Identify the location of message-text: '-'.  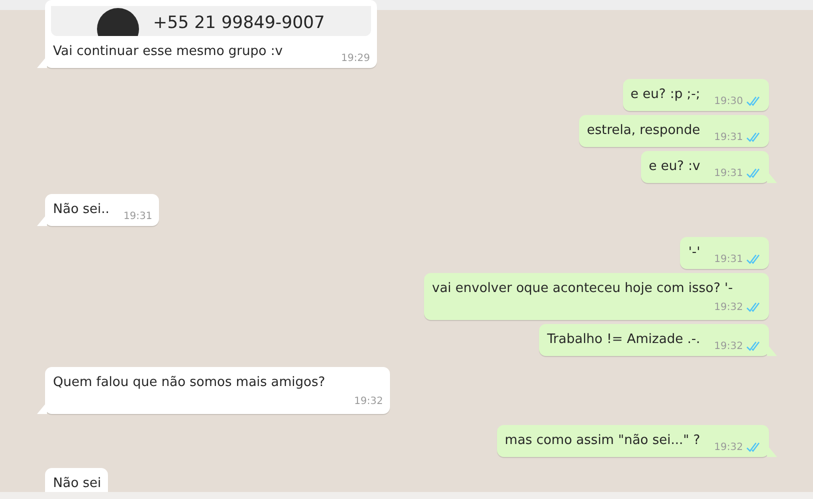
(694, 253).